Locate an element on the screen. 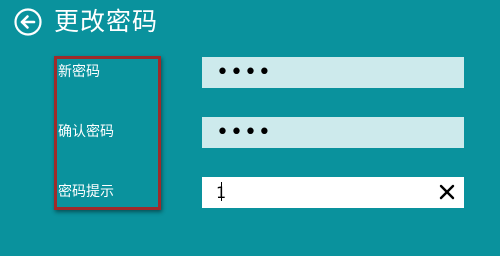 The image size is (500, 256). password-hint-label: 密码提示 is located at coordinates (86, 192).